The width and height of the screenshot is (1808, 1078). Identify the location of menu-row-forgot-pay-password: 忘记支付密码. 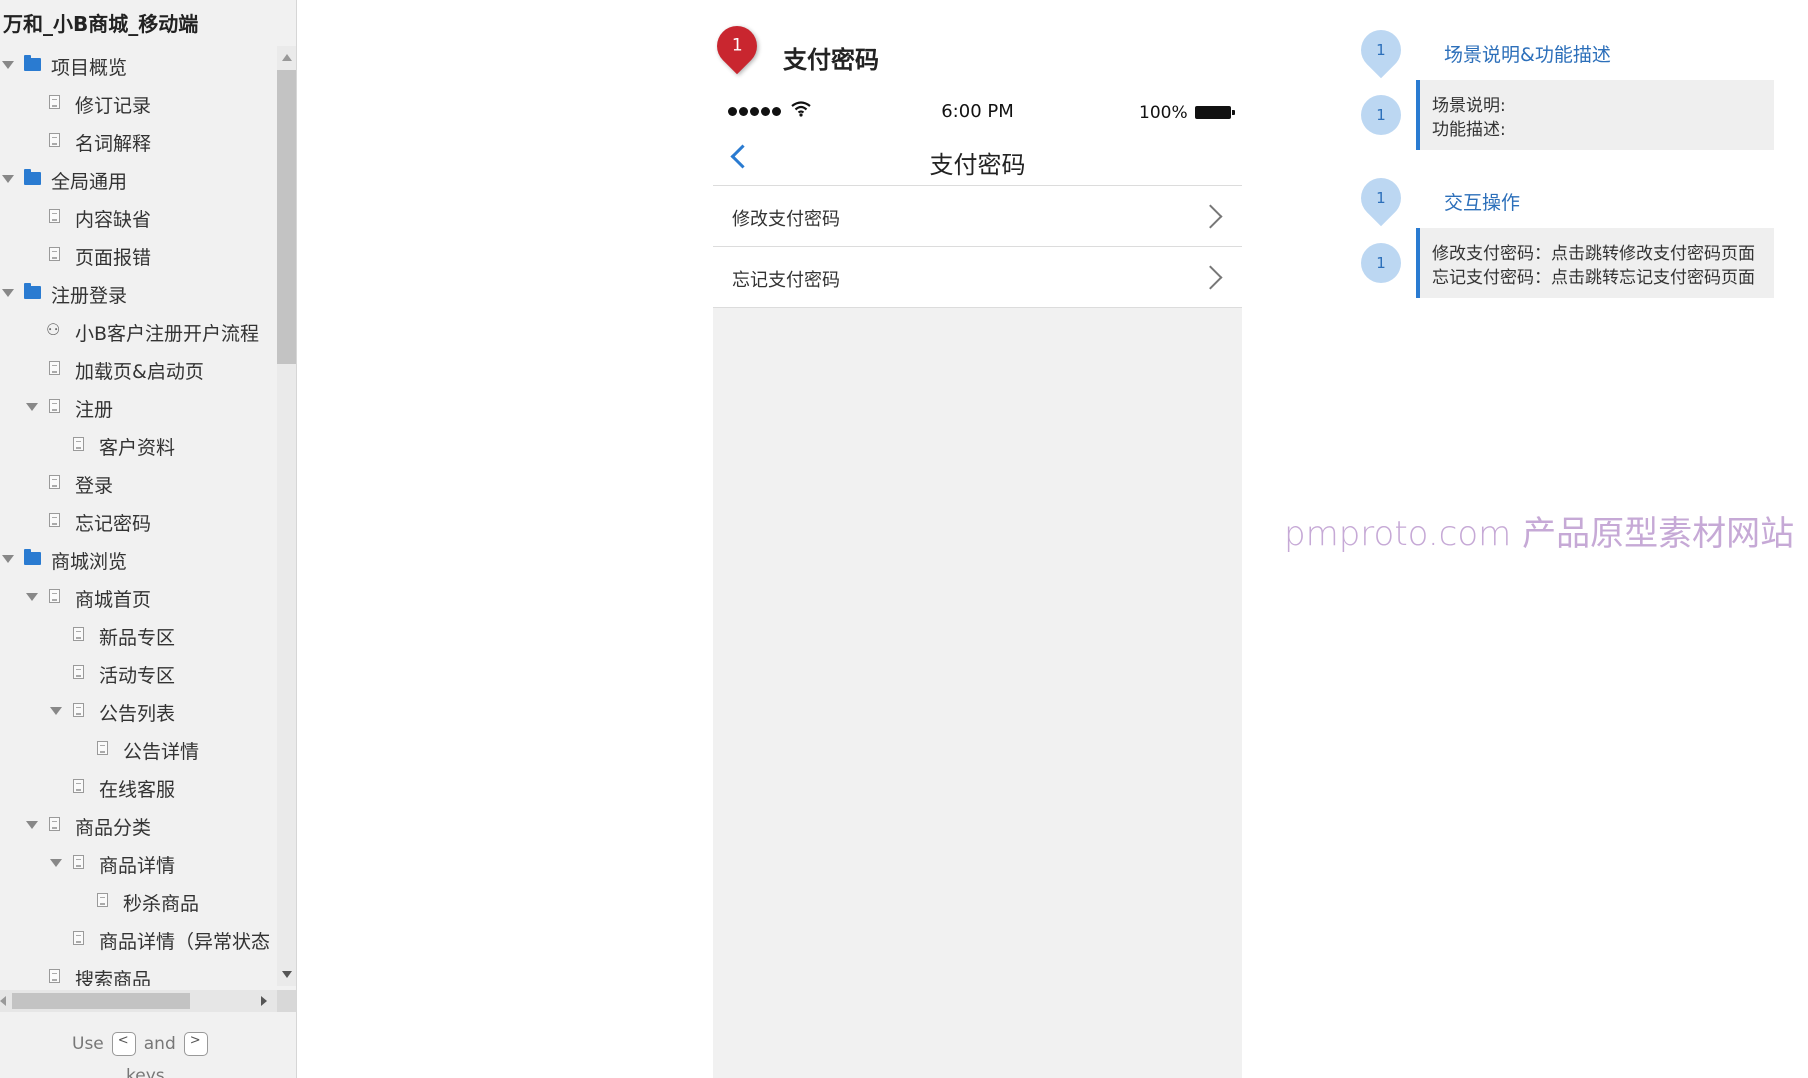
(977, 277).